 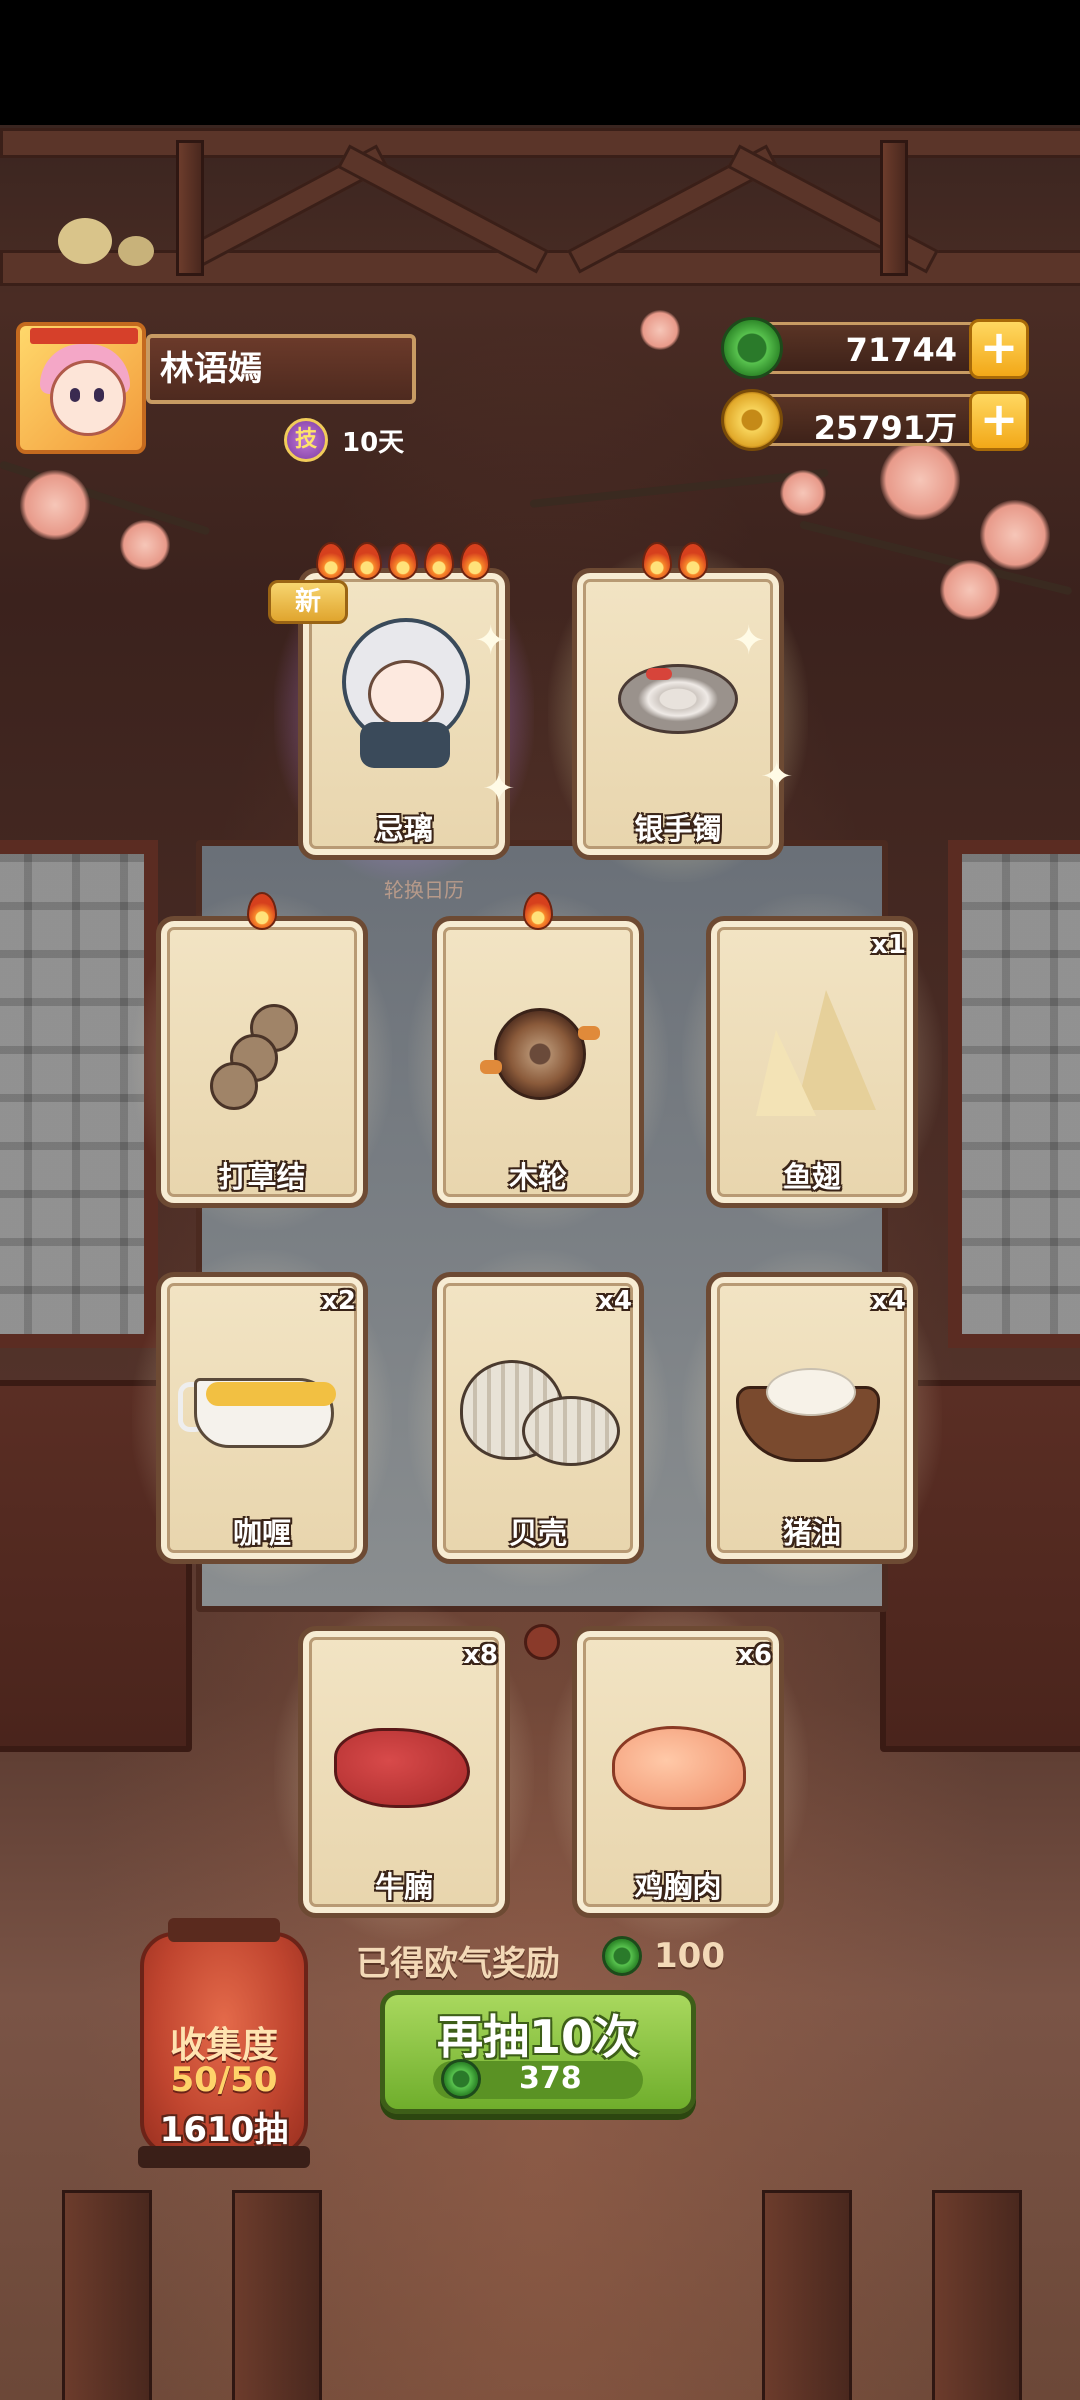 I want to click on card-label: 牛腩, so click(x=403, y=1887).